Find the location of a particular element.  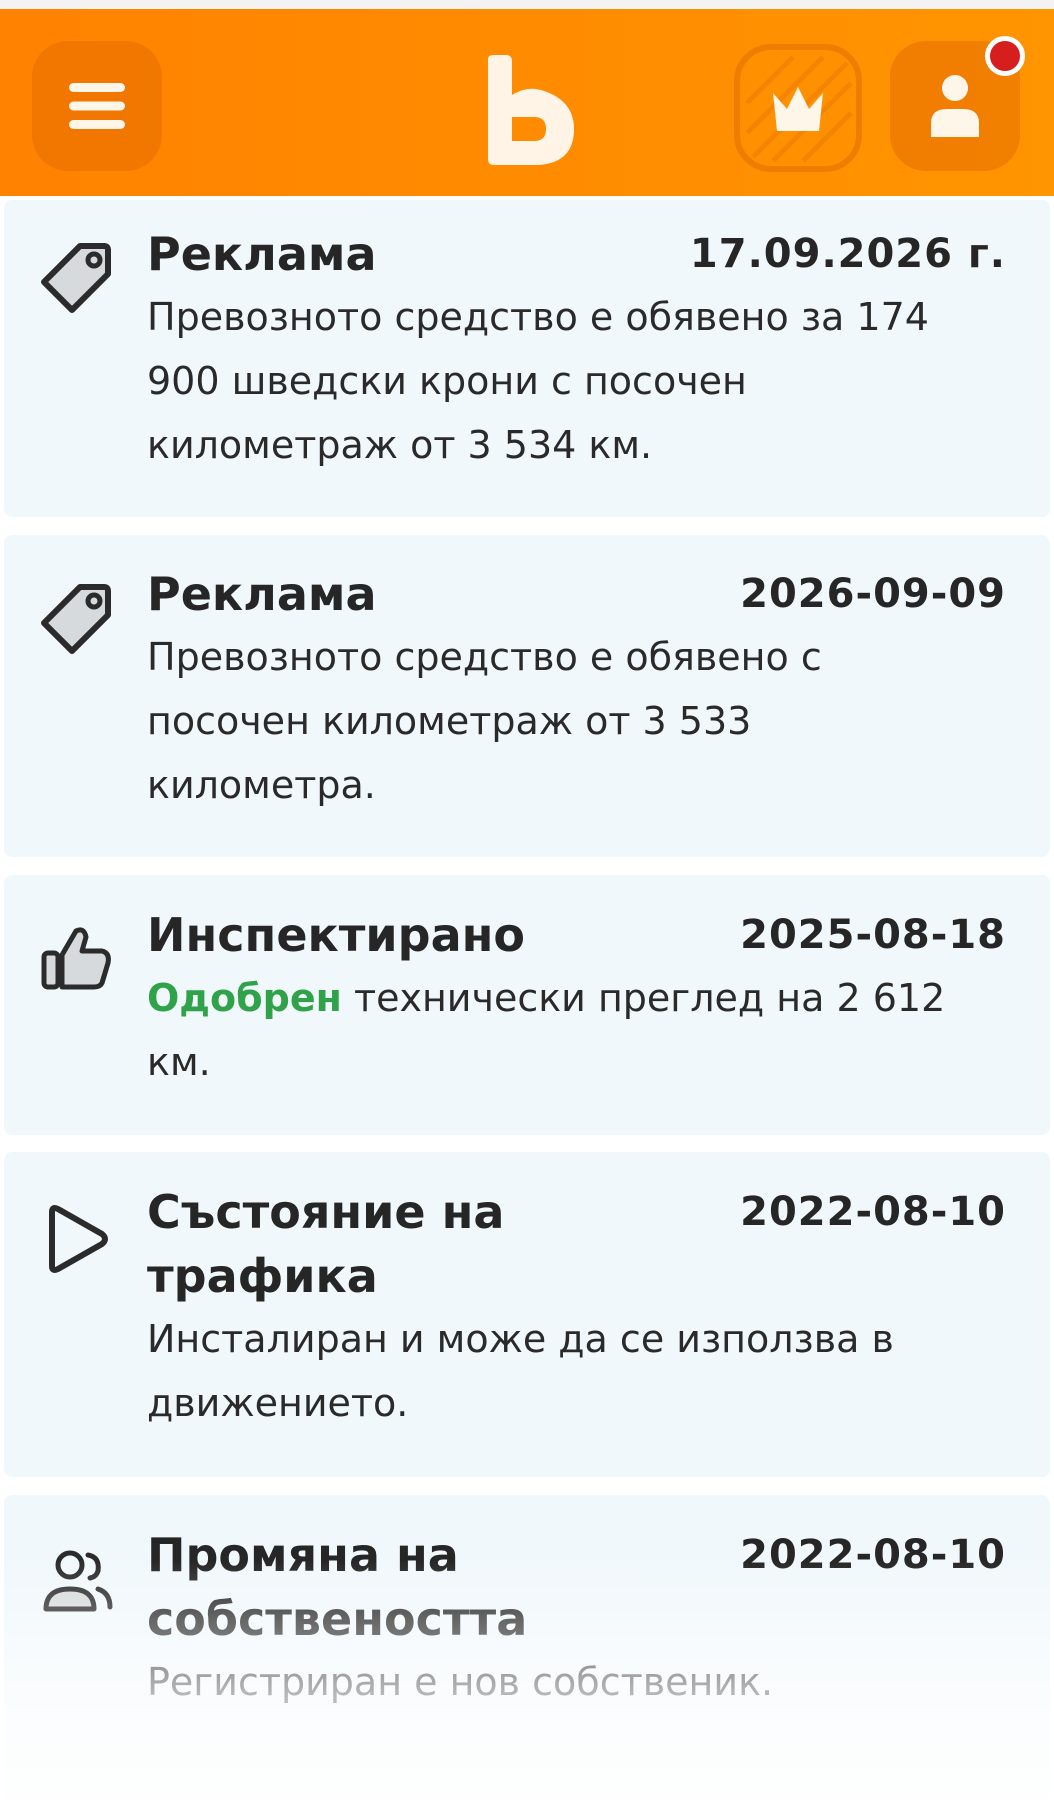

event-date: 2026-09-09 is located at coordinates (873, 594).